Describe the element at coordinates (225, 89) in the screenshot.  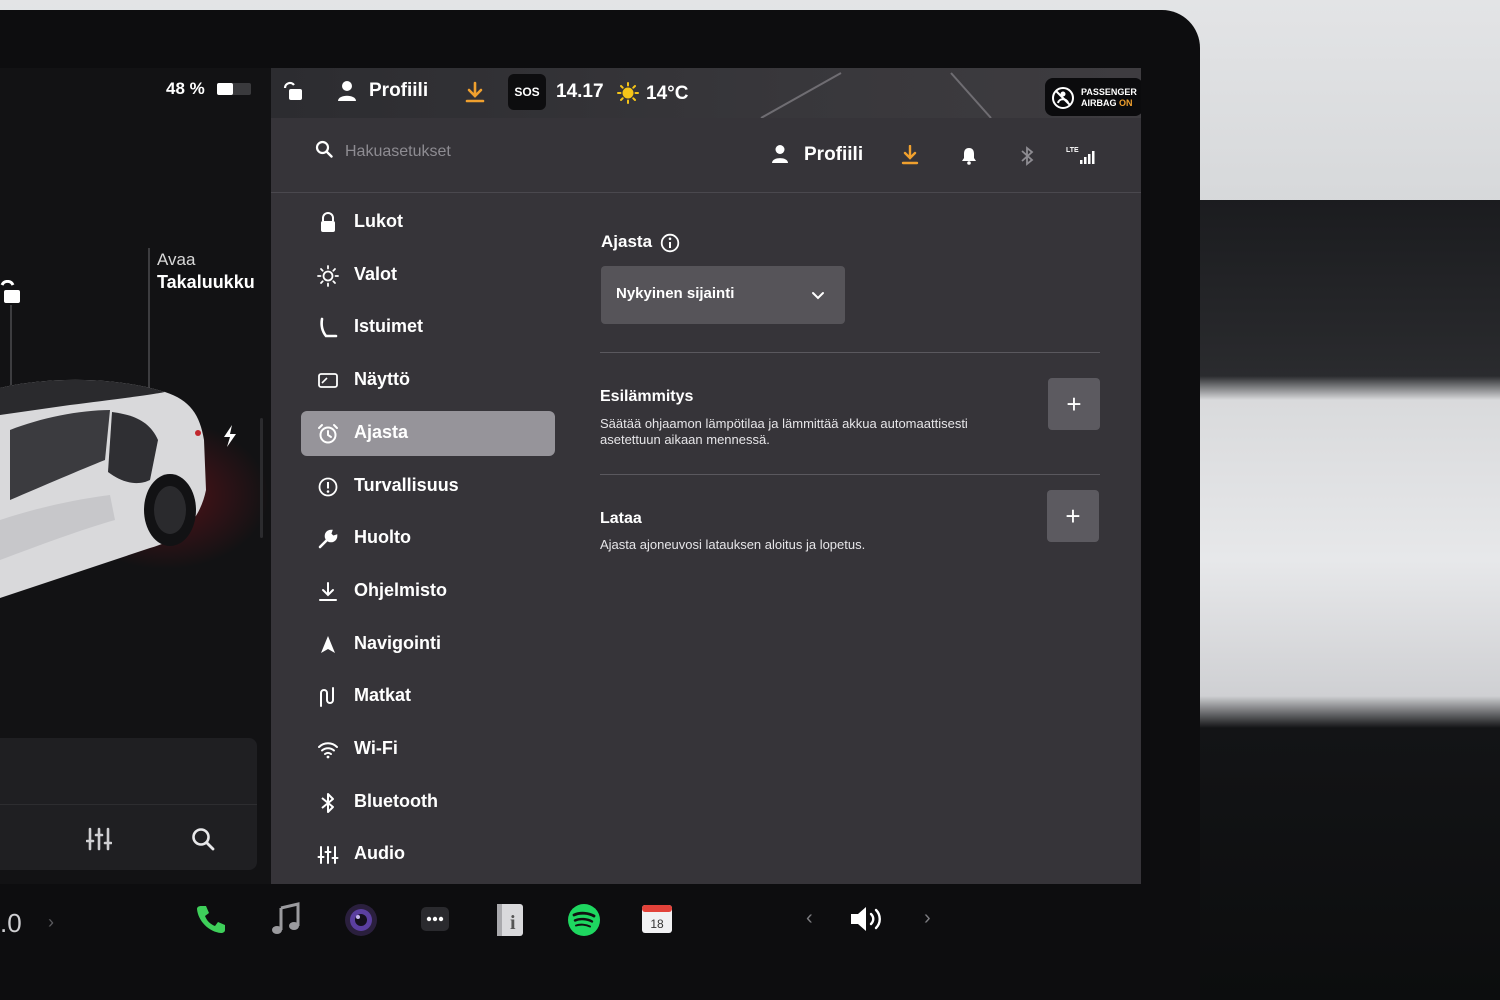
I see `battery-fill` at that location.